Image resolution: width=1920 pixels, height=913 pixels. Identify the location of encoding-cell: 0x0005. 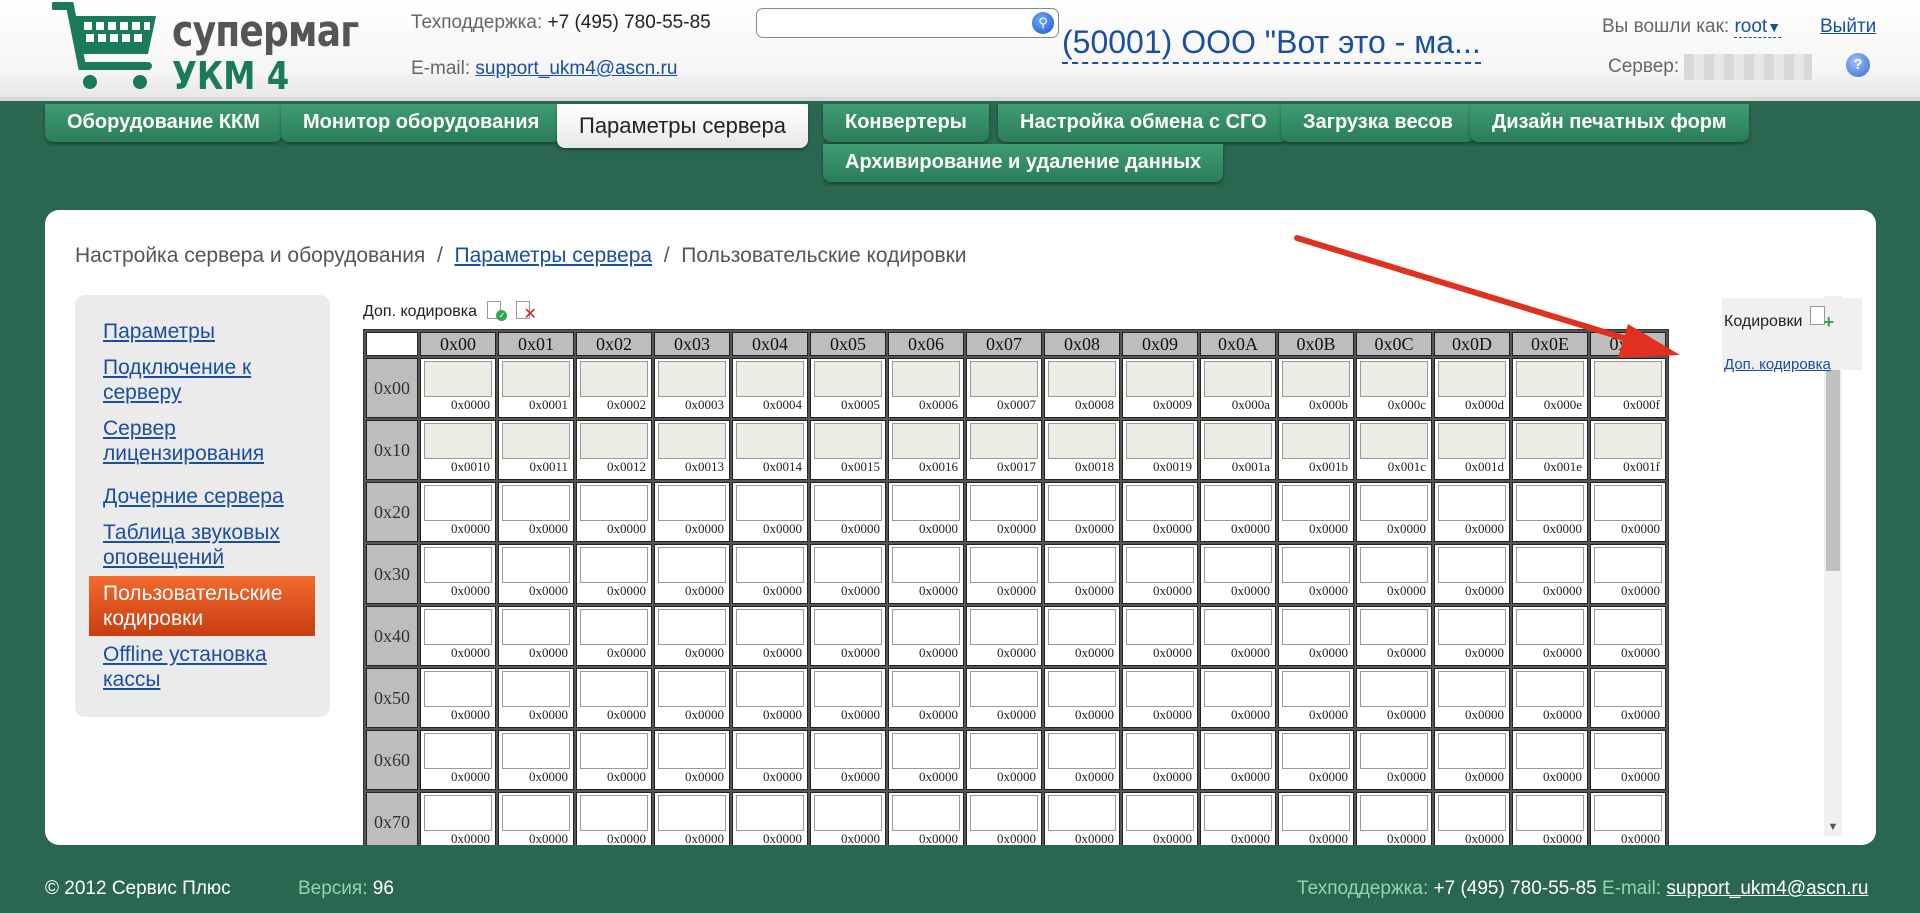
(848, 388).